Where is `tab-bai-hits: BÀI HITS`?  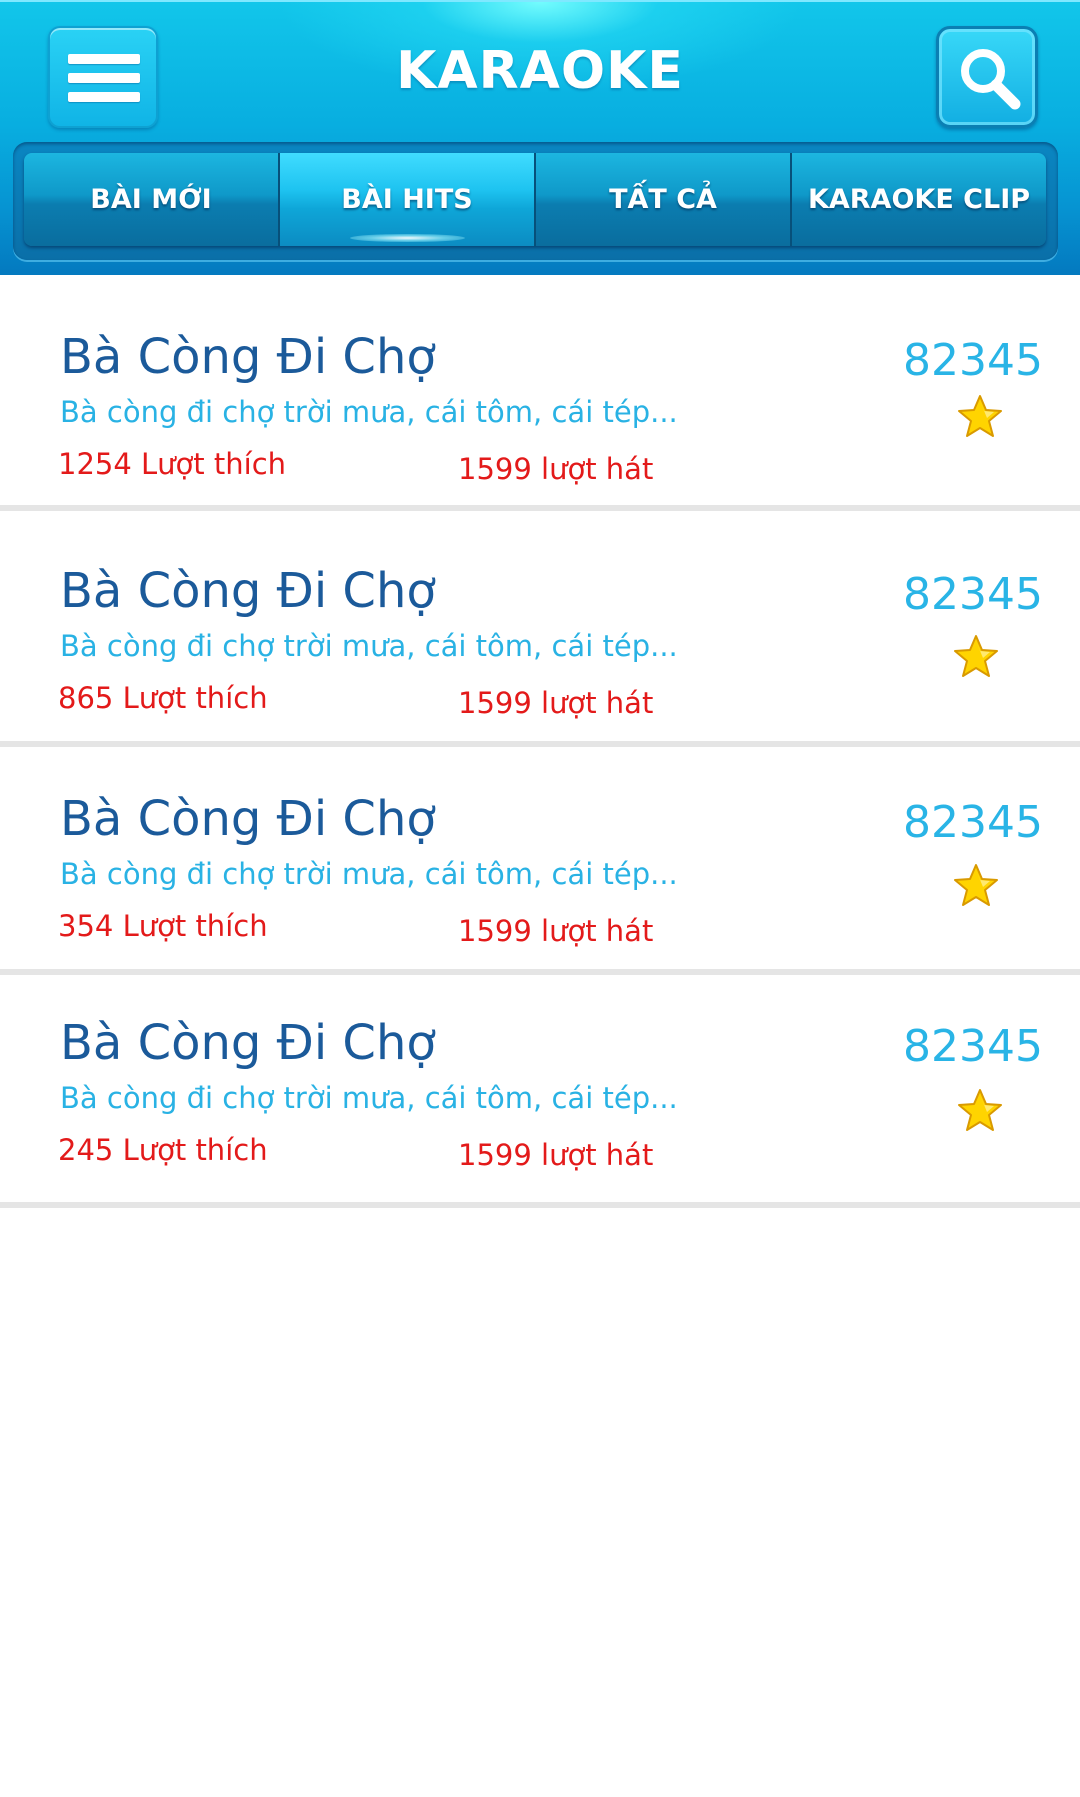
tab-bai-hits: BÀI HITS is located at coordinates (408, 199).